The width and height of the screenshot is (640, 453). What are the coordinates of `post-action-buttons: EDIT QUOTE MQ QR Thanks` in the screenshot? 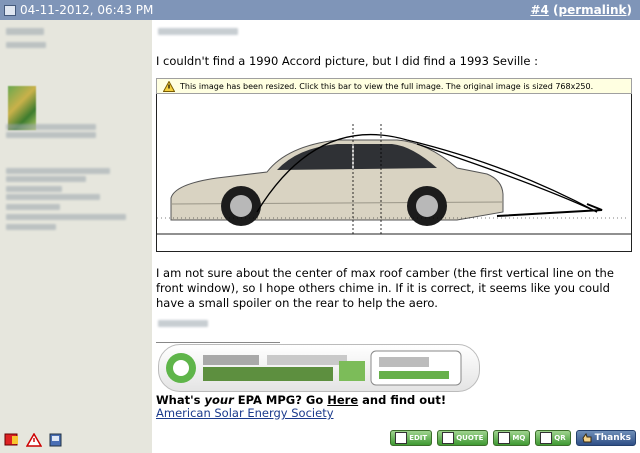 It's located at (513, 438).